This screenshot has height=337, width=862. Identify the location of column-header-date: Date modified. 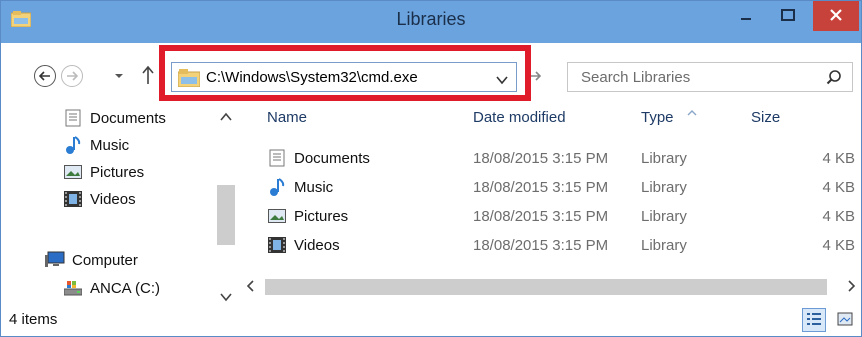
(519, 117).